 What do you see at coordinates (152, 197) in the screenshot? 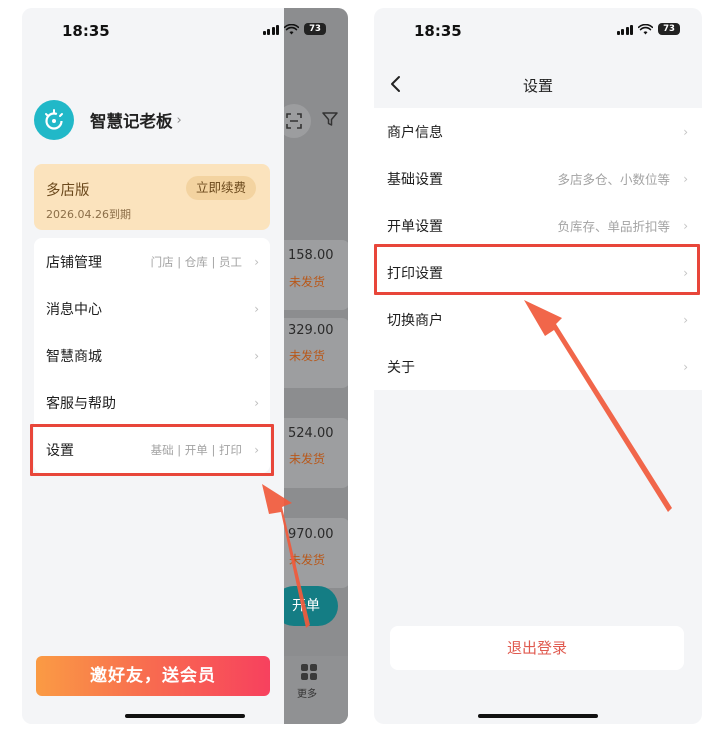
I see `membership-card: 多店版 2026.04.26到期 立即续费` at bounding box center [152, 197].